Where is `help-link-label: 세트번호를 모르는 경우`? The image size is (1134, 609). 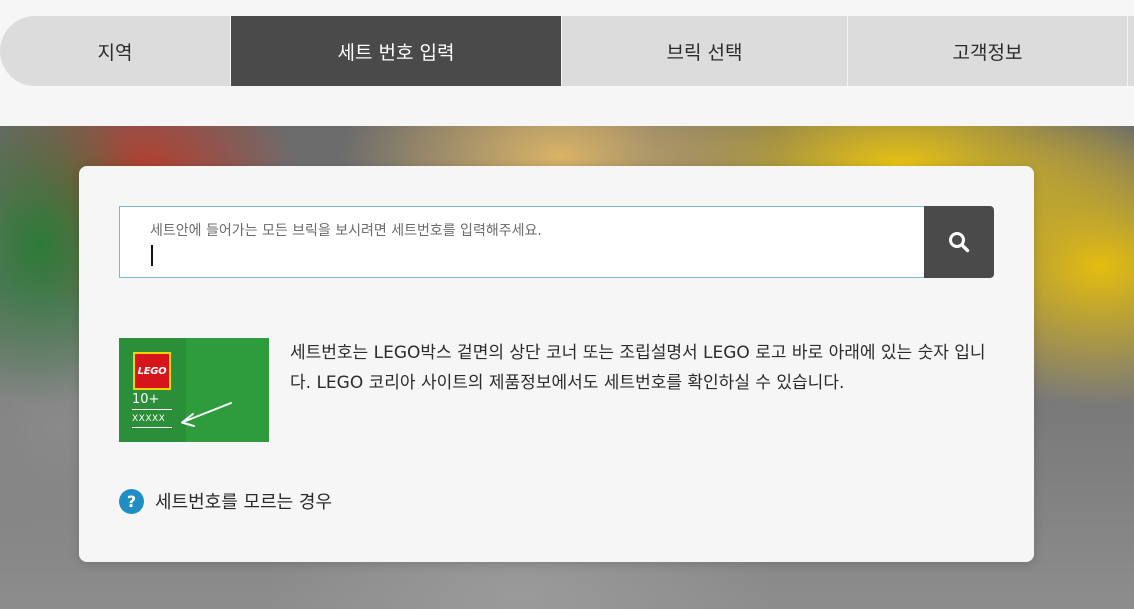
help-link-label: 세트번호를 모르는 경우 is located at coordinates (244, 502).